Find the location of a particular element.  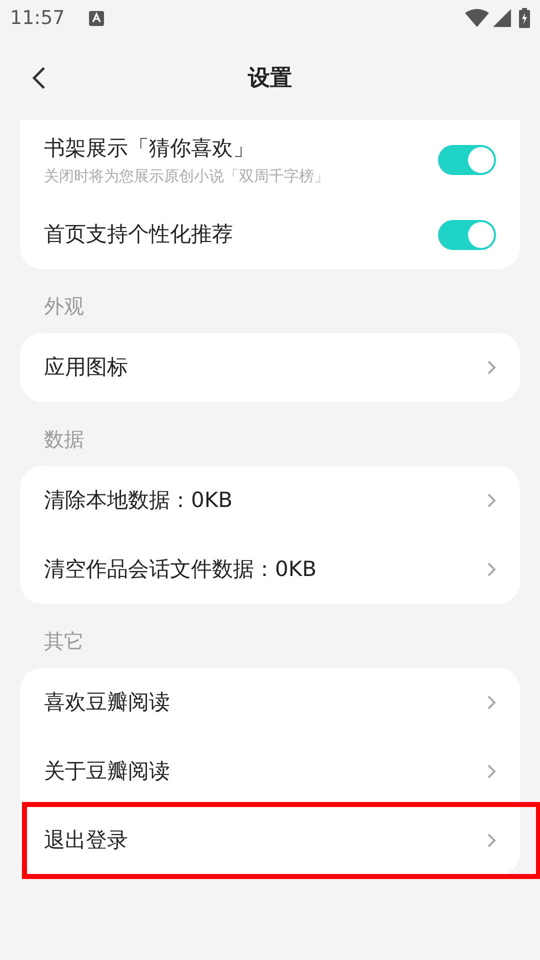

clock: 11:57 is located at coordinates (37, 18).